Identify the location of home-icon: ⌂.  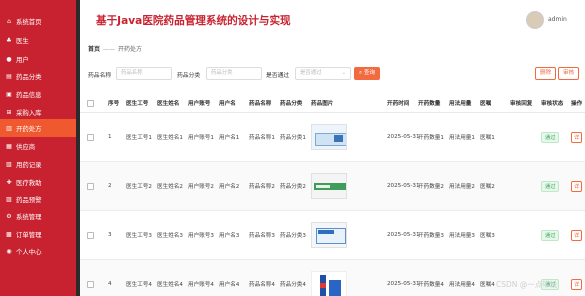
(9, 21).